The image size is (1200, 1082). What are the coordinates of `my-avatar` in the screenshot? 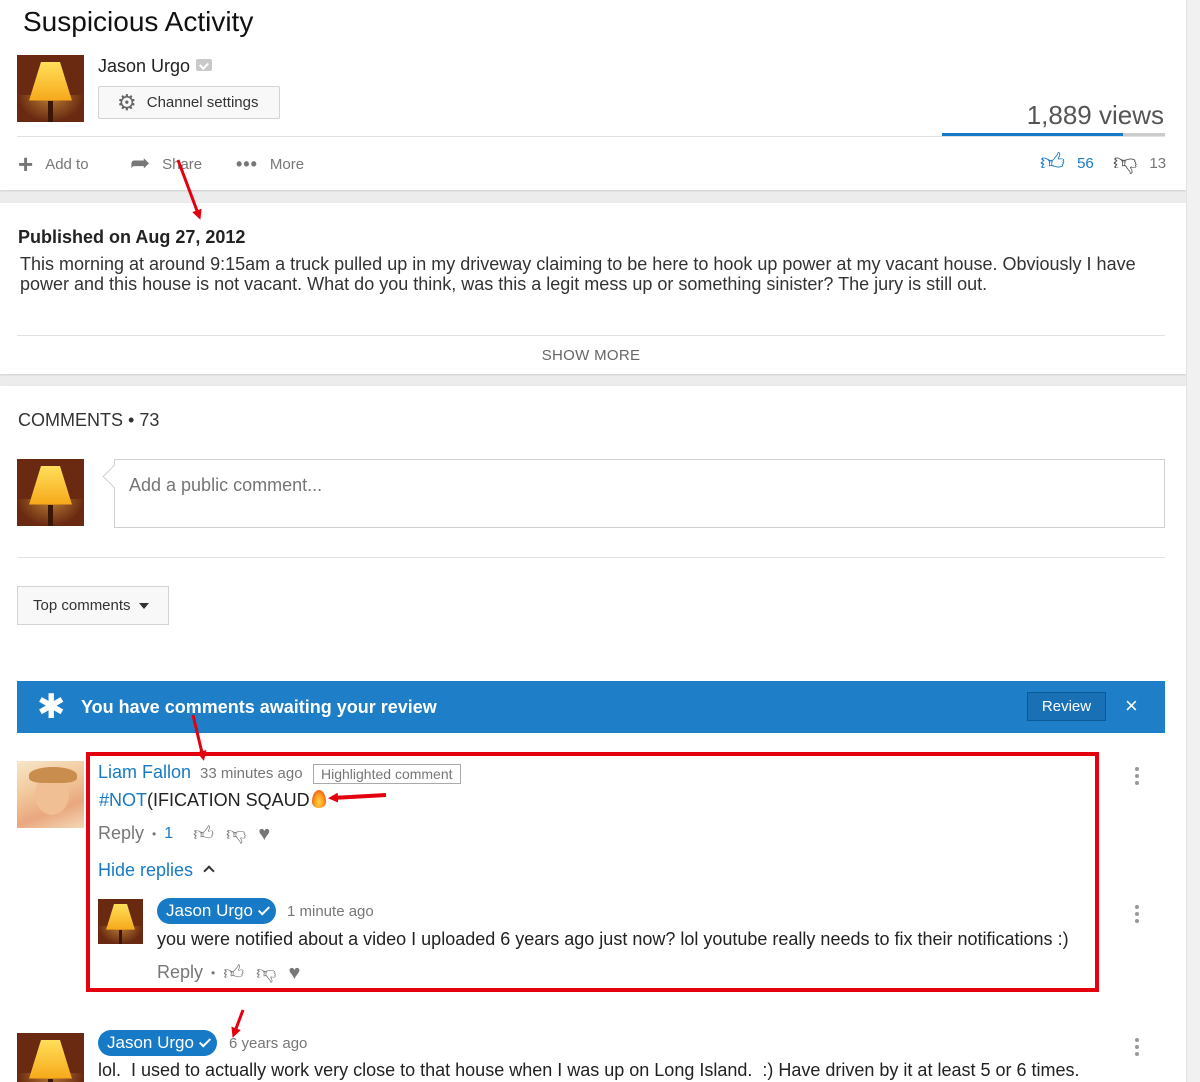 It's located at (50, 492).